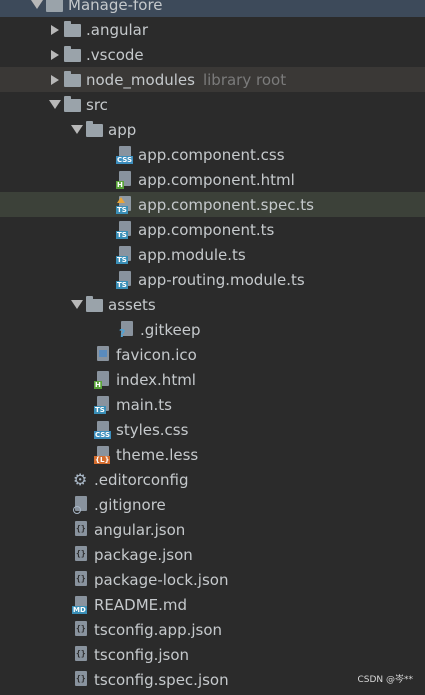 Image resolution: width=425 pixels, height=695 pixels. What do you see at coordinates (127, 330) in the screenshot?
I see `unknown-file-icon: ?` at bounding box center [127, 330].